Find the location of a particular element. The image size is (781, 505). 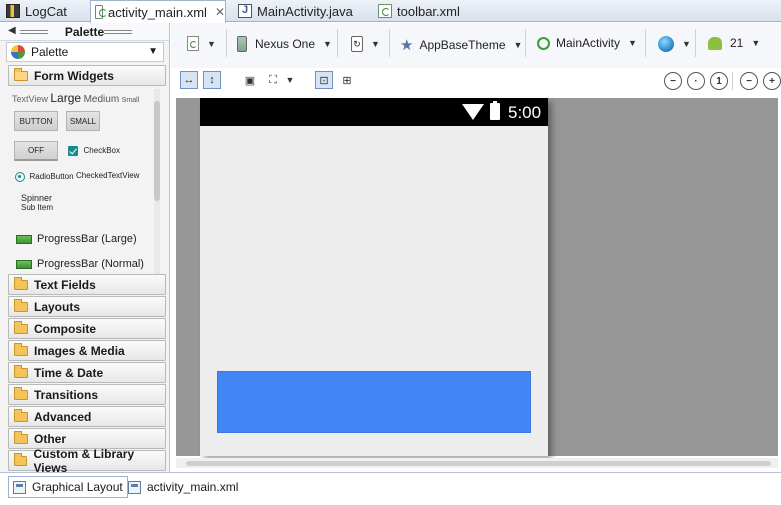

folder-open-icon is located at coordinates (21, 74).